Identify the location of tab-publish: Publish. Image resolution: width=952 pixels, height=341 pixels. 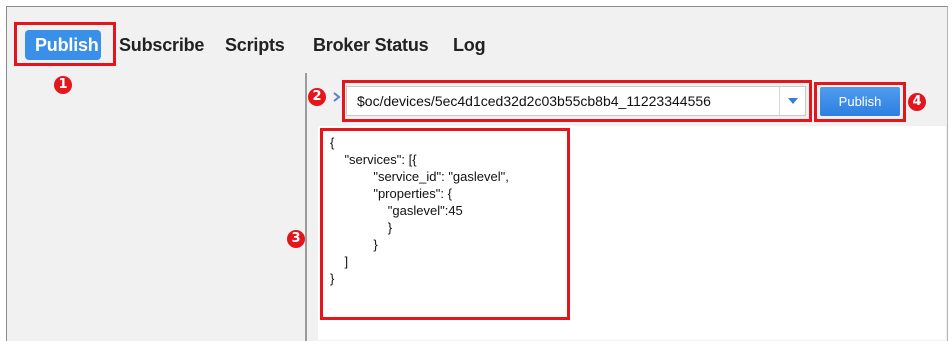
(63, 45).